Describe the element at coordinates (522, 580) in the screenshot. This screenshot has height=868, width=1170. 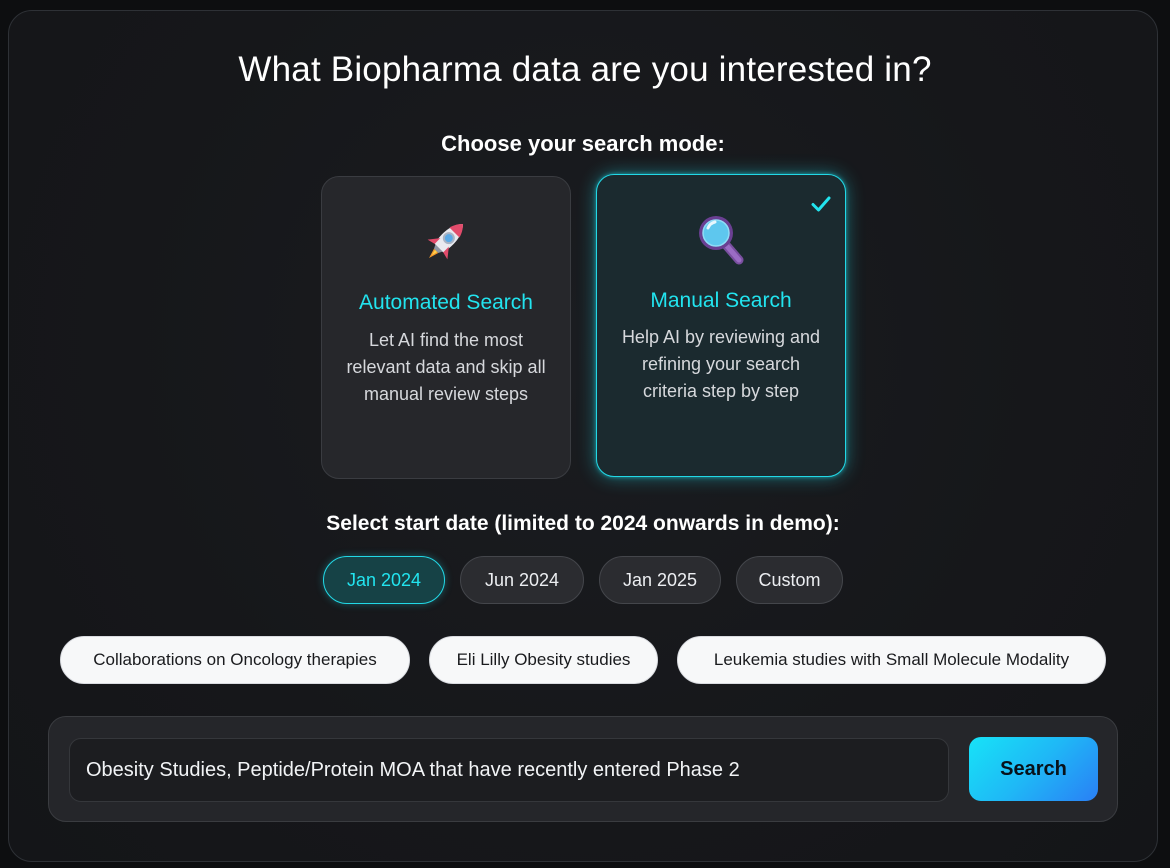
I see `date-option-jun-2024: Jun 2024` at that location.